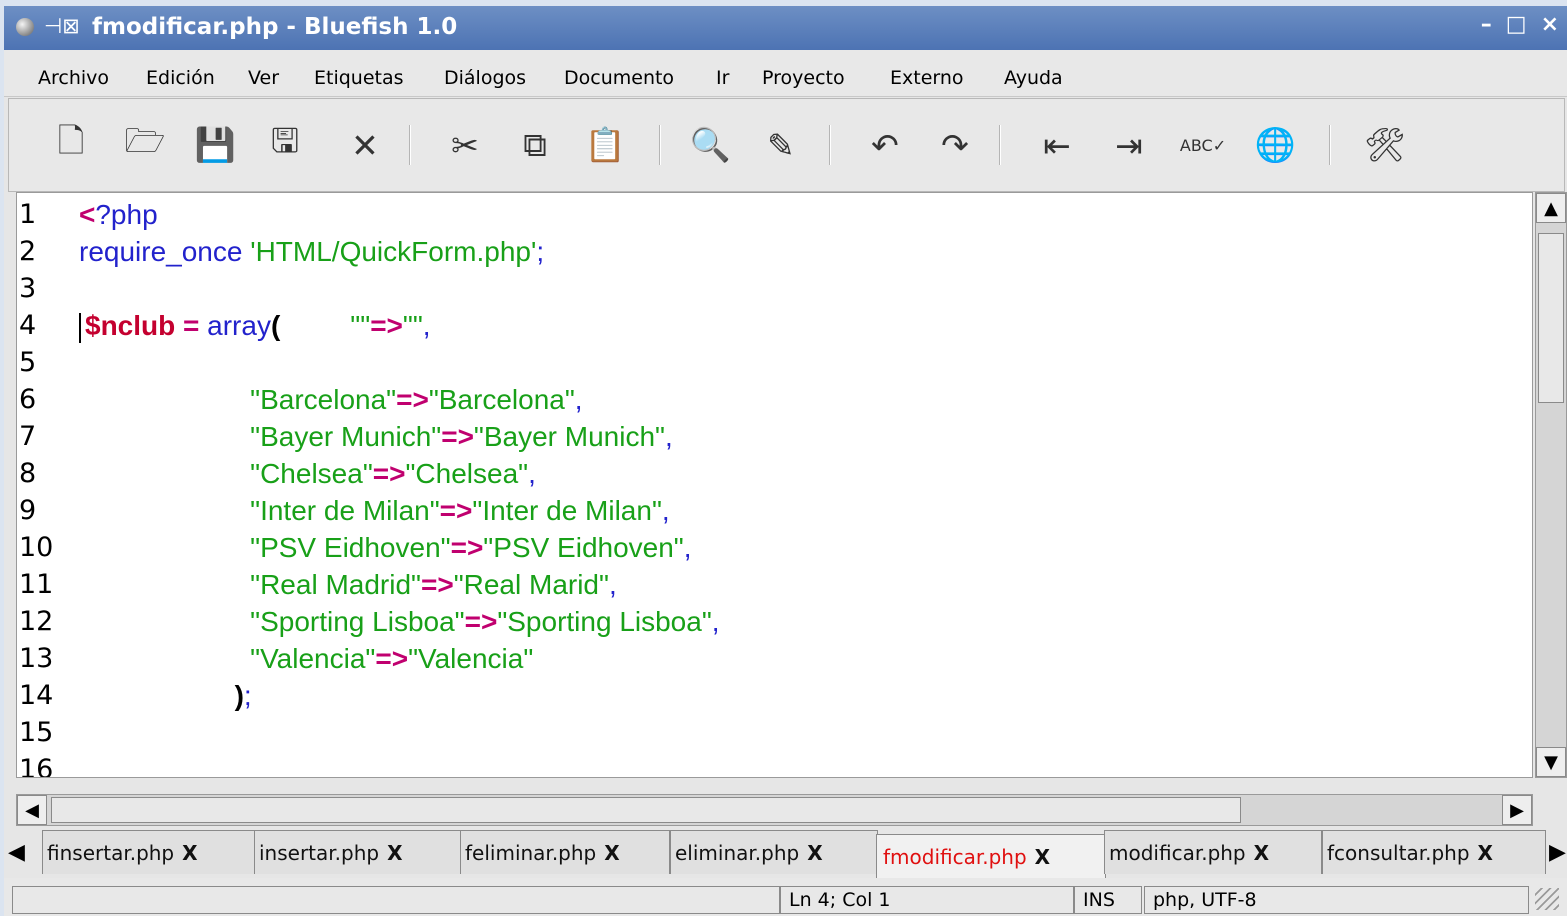 Image resolution: width=1567 pixels, height=916 pixels. I want to click on menu-edición: Edición, so click(180, 78).